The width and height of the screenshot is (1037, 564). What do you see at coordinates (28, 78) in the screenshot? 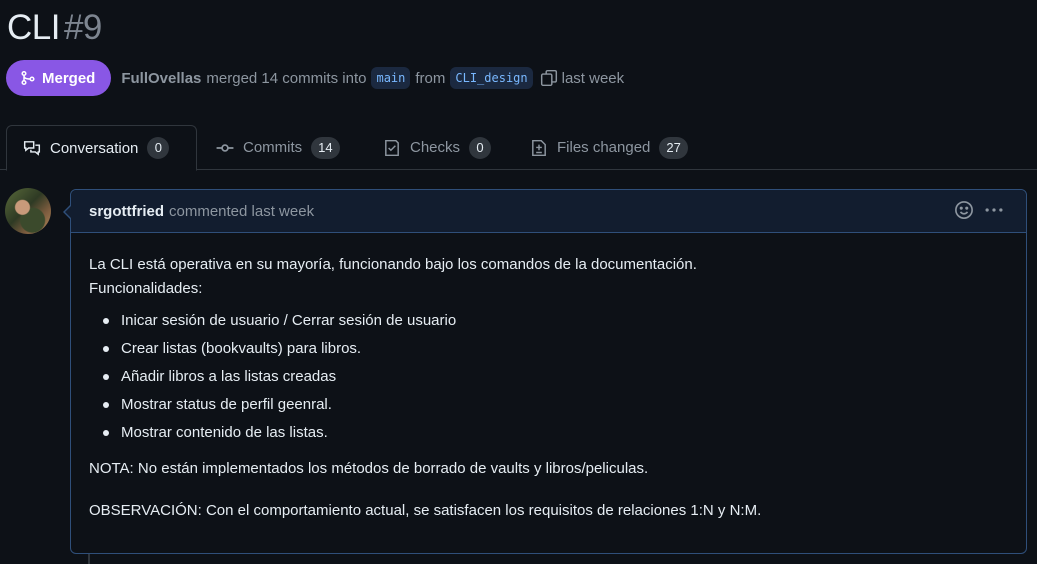
I see `git-merge-icon` at bounding box center [28, 78].